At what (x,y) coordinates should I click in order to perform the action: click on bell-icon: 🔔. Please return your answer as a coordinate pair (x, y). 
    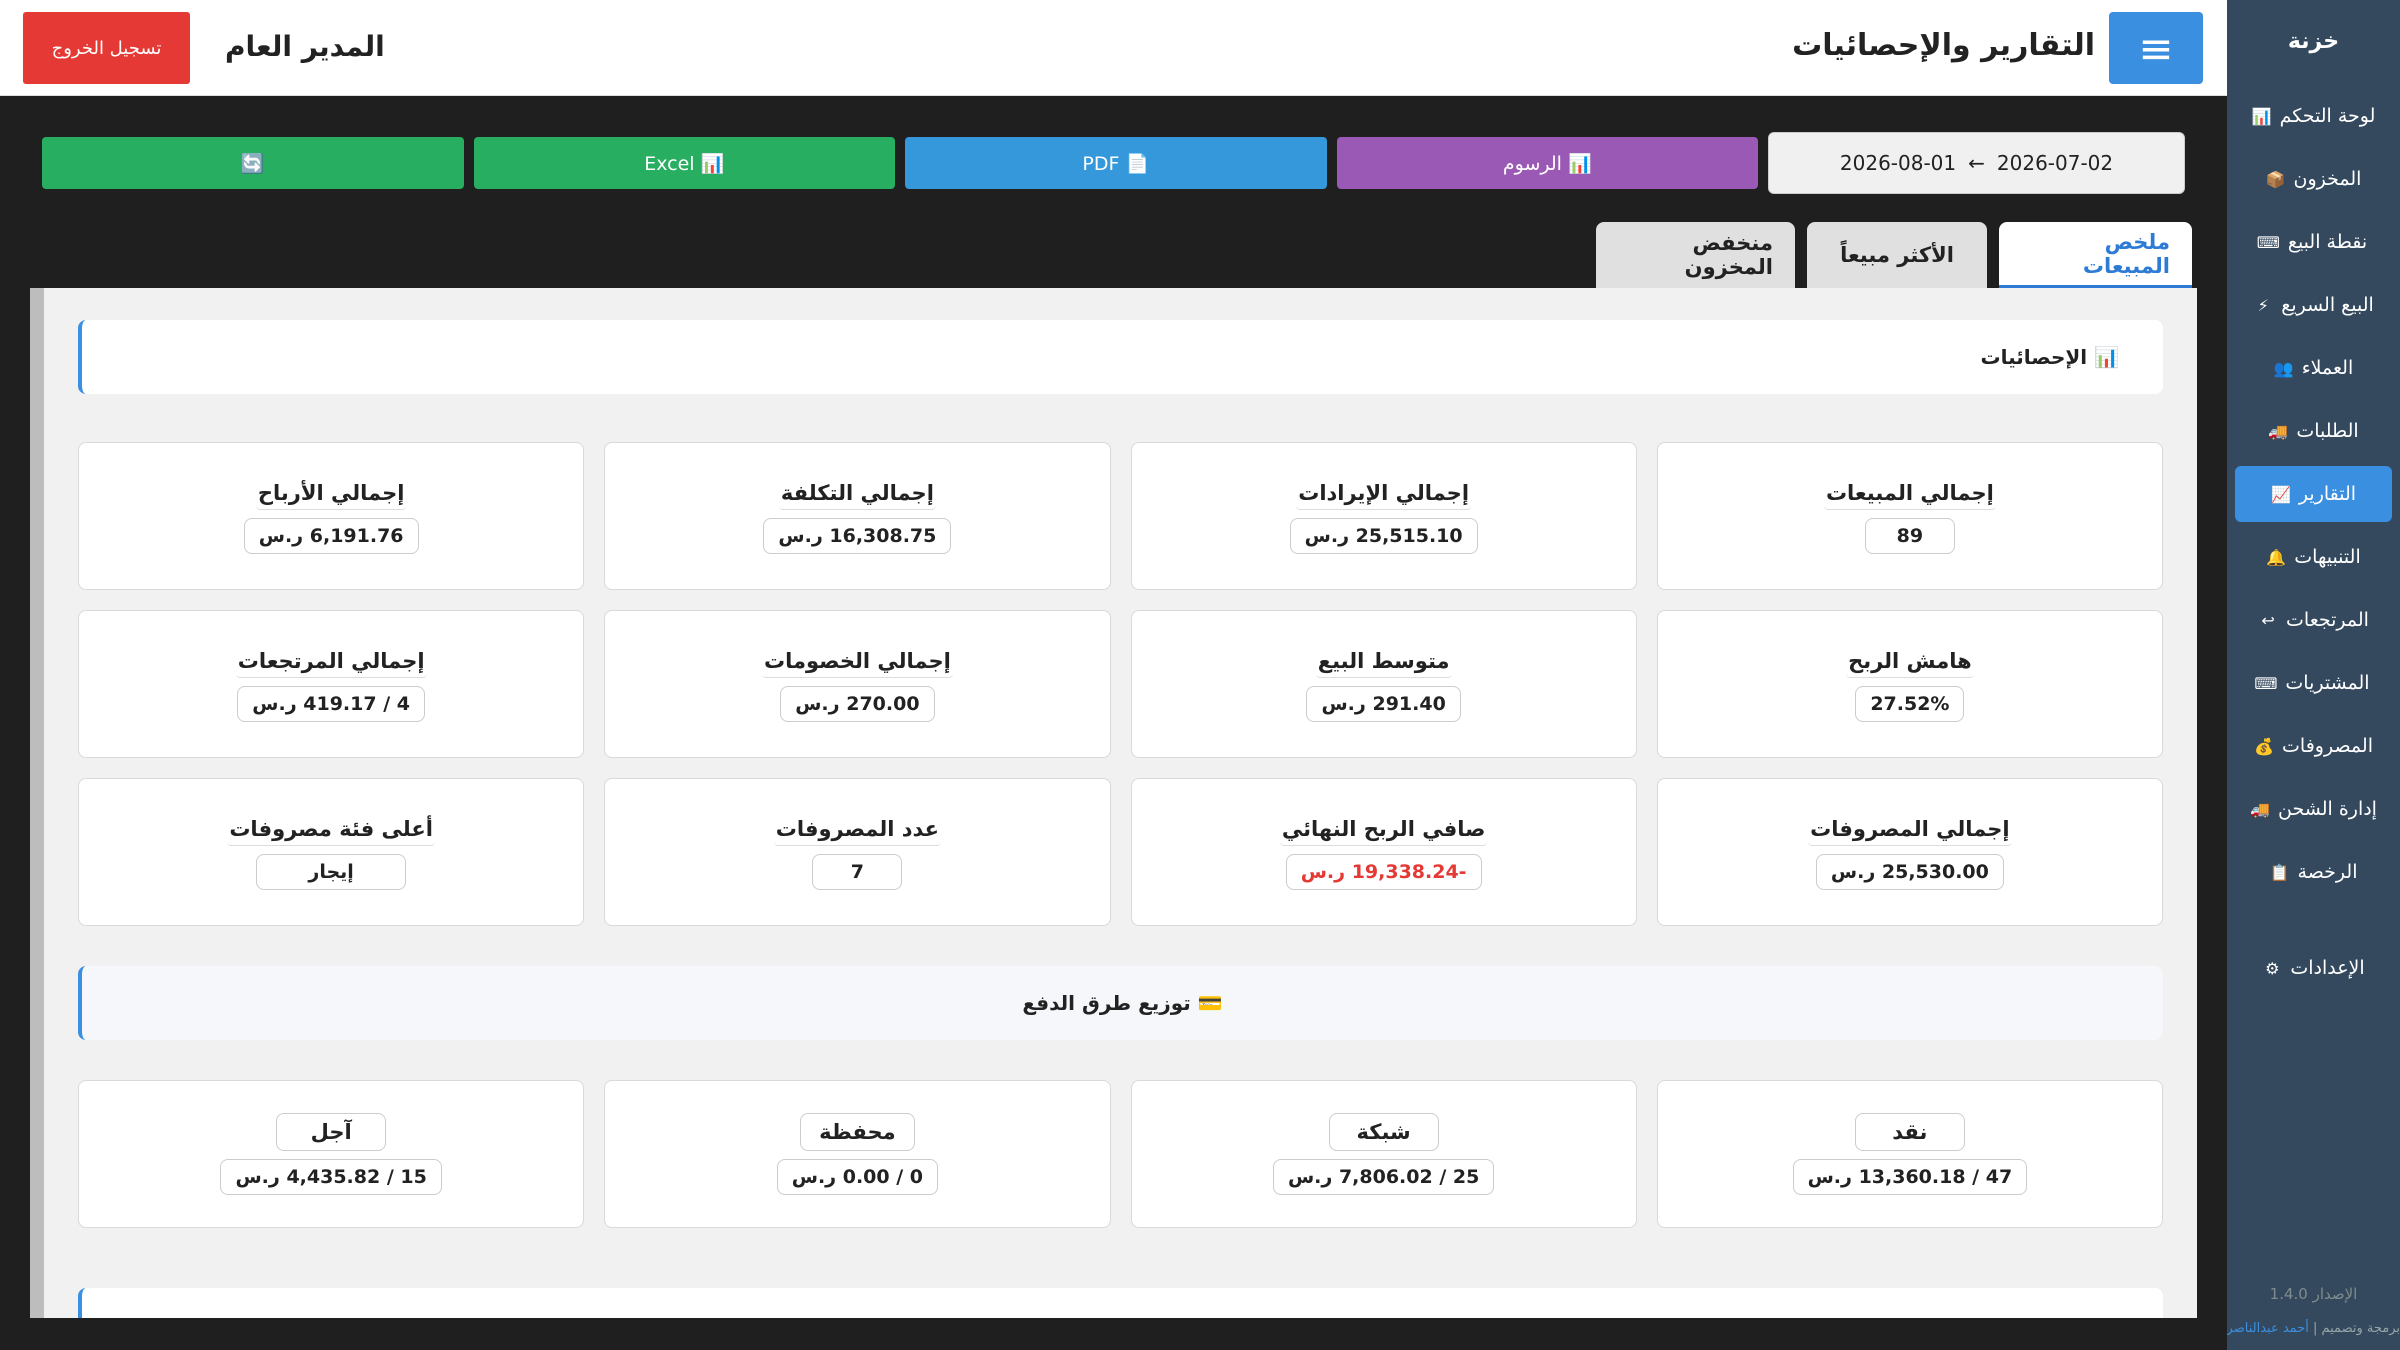
    Looking at the image, I should click on (2276, 557).